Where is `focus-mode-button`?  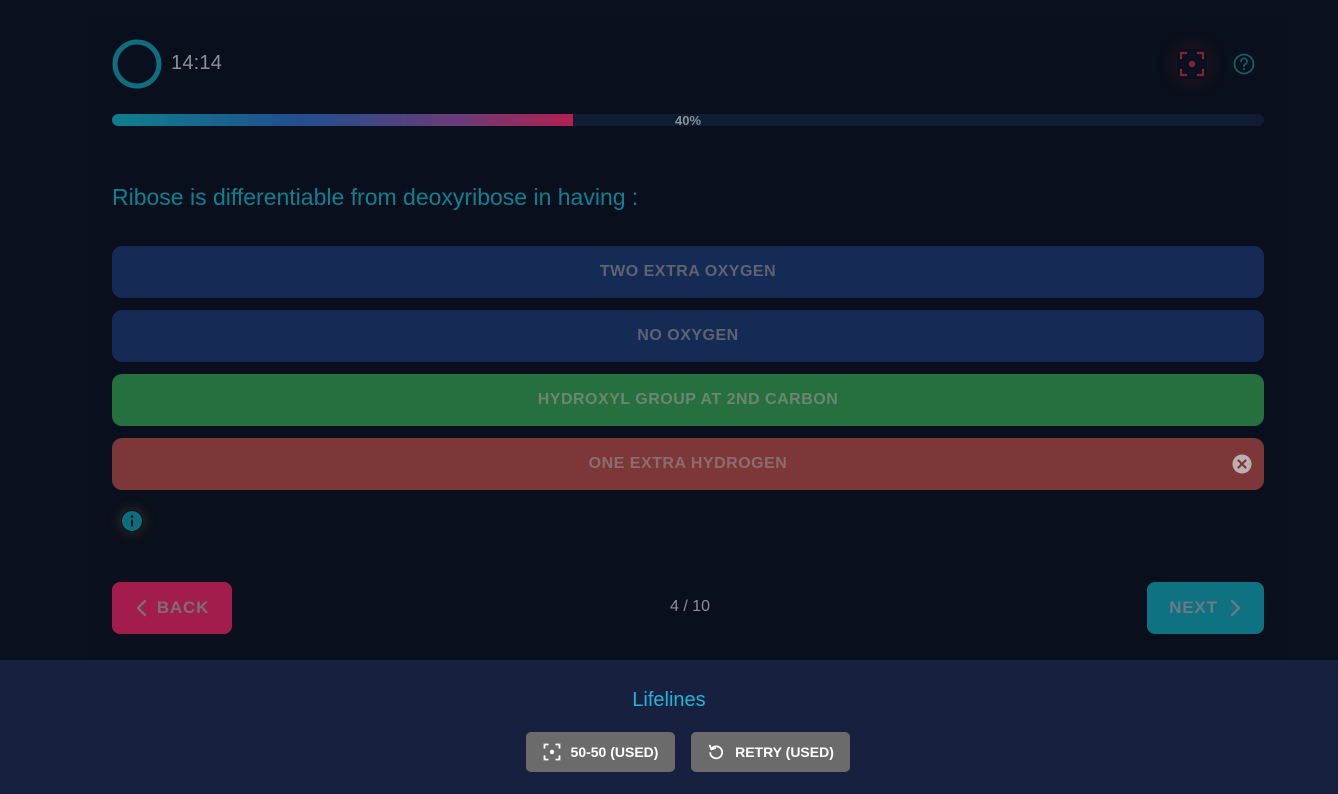 focus-mode-button is located at coordinates (1192, 64).